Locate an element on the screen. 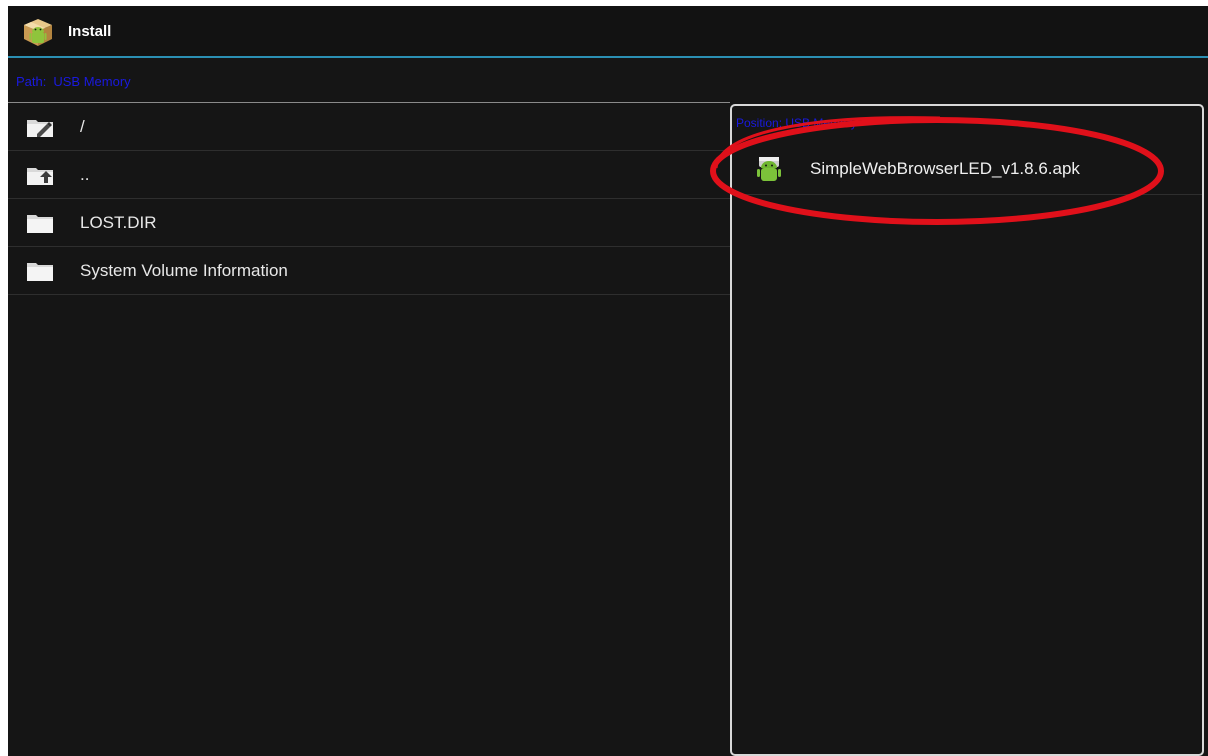 This screenshot has width=1208, height=756. window-title: Install is located at coordinates (90, 31).